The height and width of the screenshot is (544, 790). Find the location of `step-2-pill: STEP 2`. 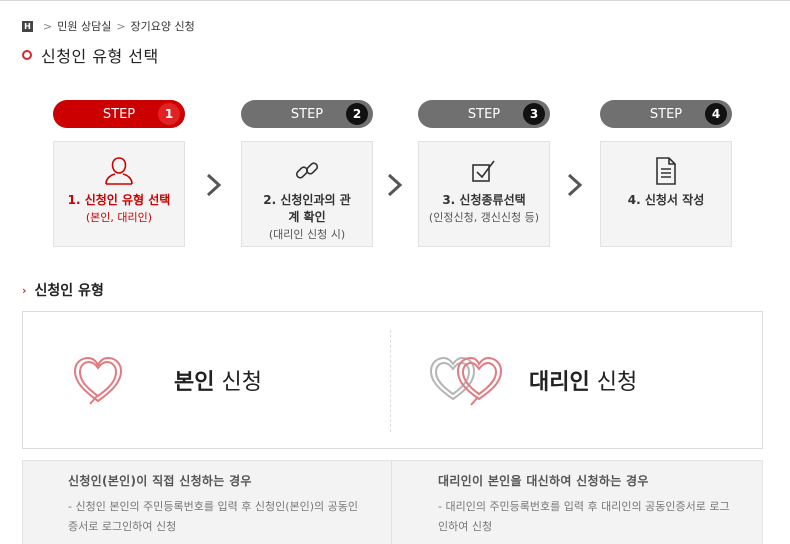

step-2-pill: STEP 2 is located at coordinates (307, 114).